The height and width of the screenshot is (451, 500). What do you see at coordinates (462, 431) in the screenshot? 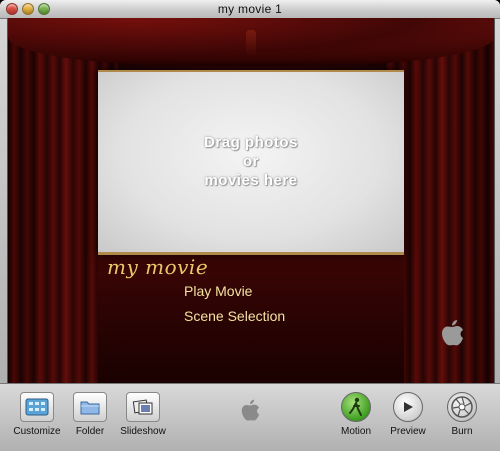
I see `burn-label: Burn` at bounding box center [462, 431].